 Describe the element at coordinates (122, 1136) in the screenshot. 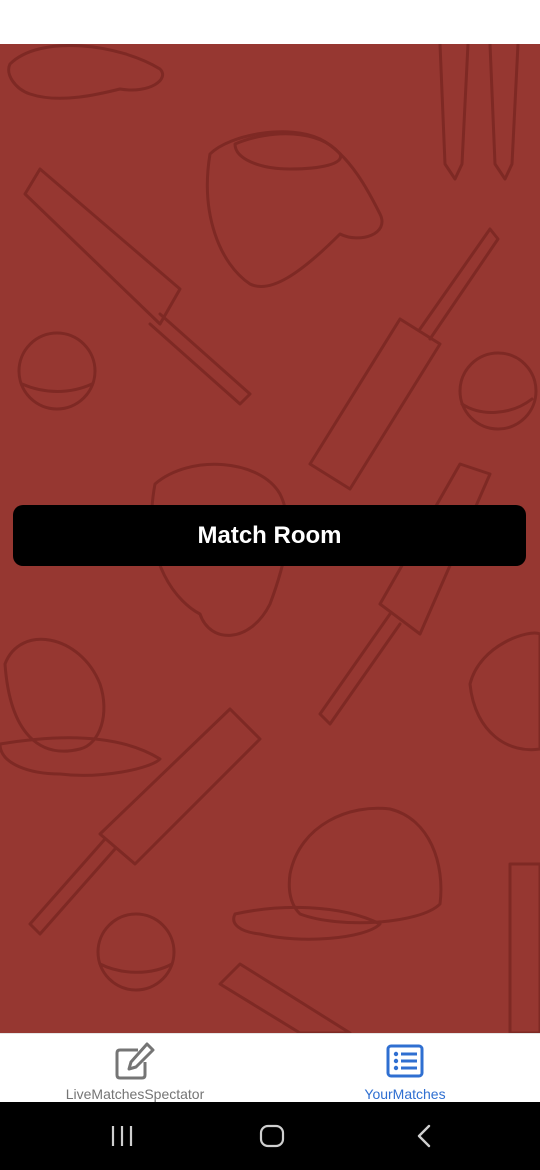

I see `recent-apps-icon` at that location.